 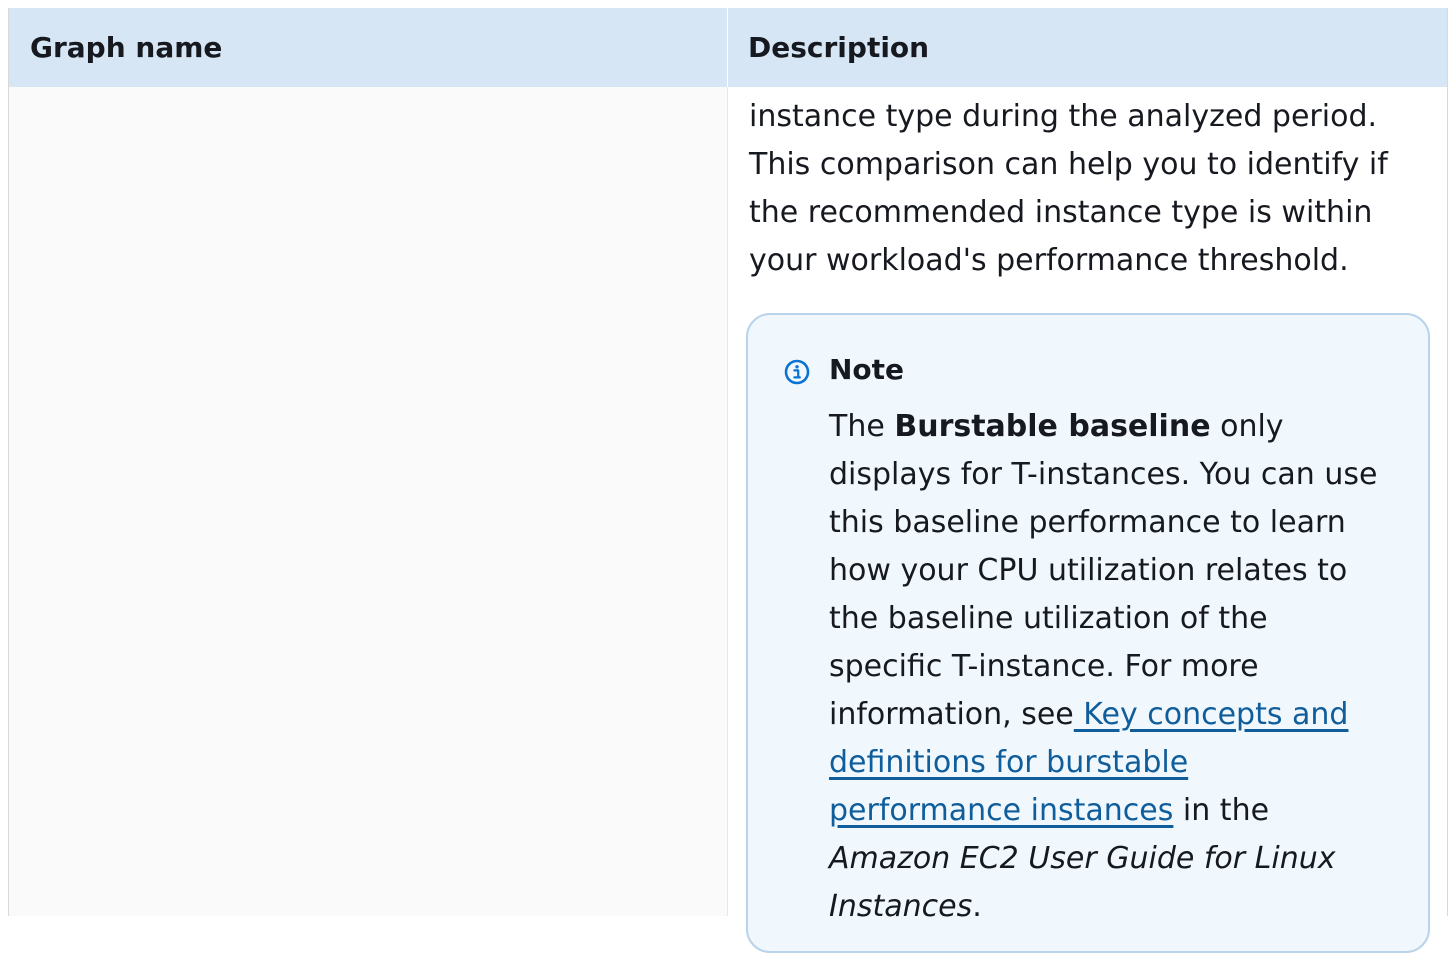 I want to click on table-header: Graph name Description, so click(x=728, y=47).